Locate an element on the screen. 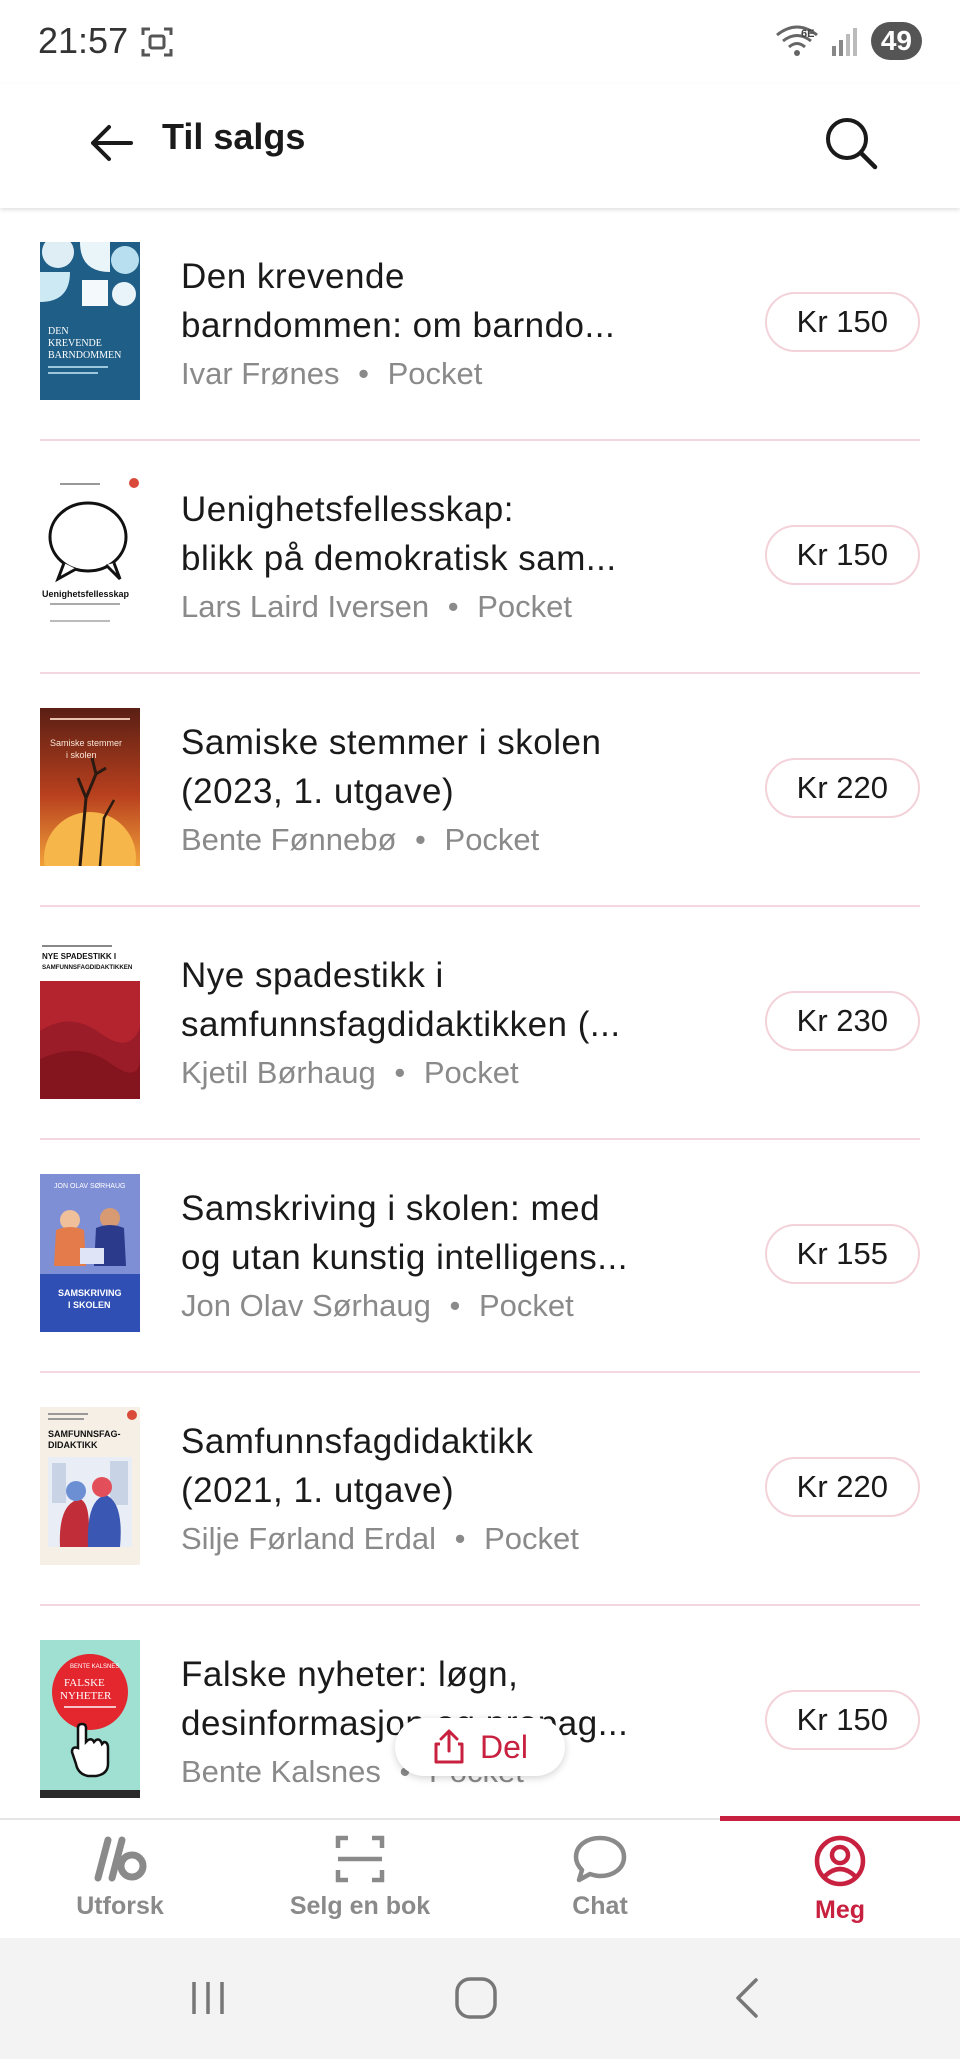  chat-bubble-icon is located at coordinates (600, 1859).